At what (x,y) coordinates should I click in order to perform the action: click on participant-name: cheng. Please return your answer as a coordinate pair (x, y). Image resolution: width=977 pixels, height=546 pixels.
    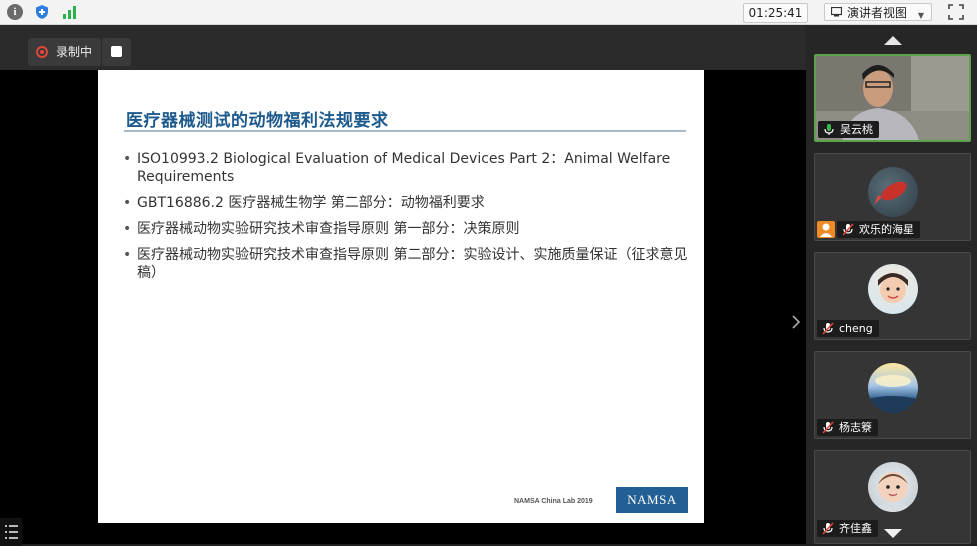
    Looking at the image, I should click on (856, 328).